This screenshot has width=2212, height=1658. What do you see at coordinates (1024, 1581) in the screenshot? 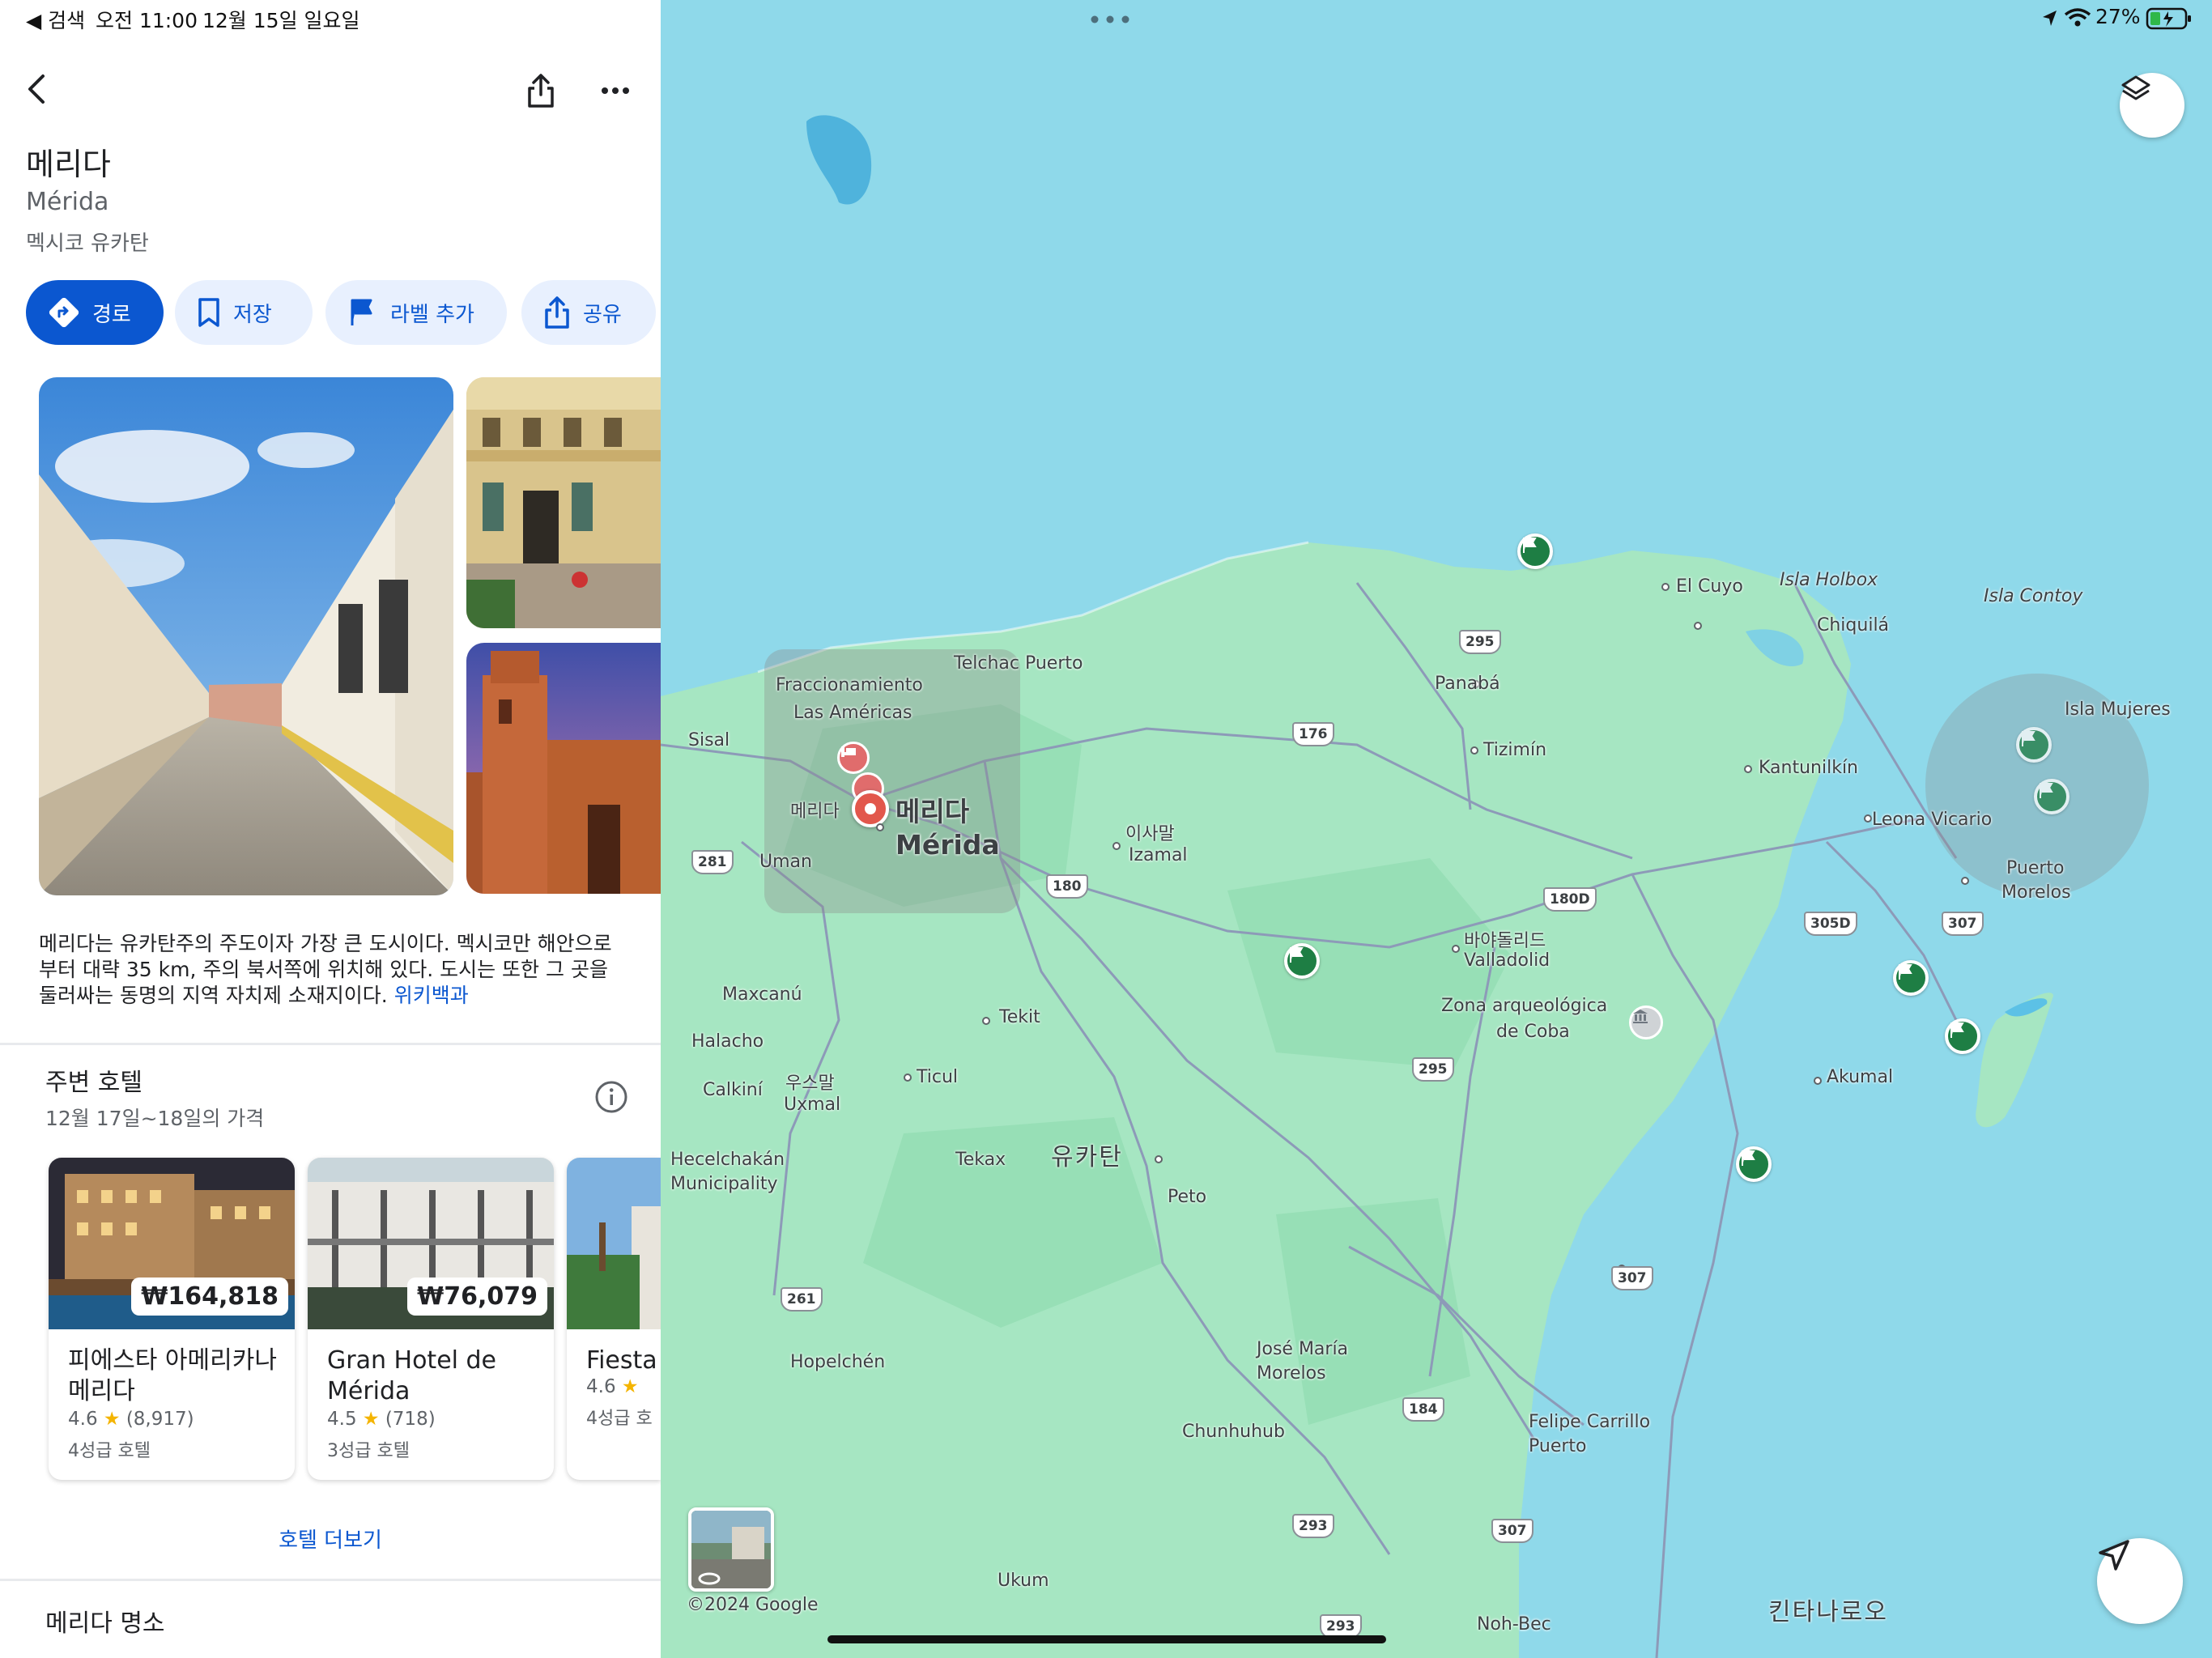
I see `map-label: Ukum` at bounding box center [1024, 1581].